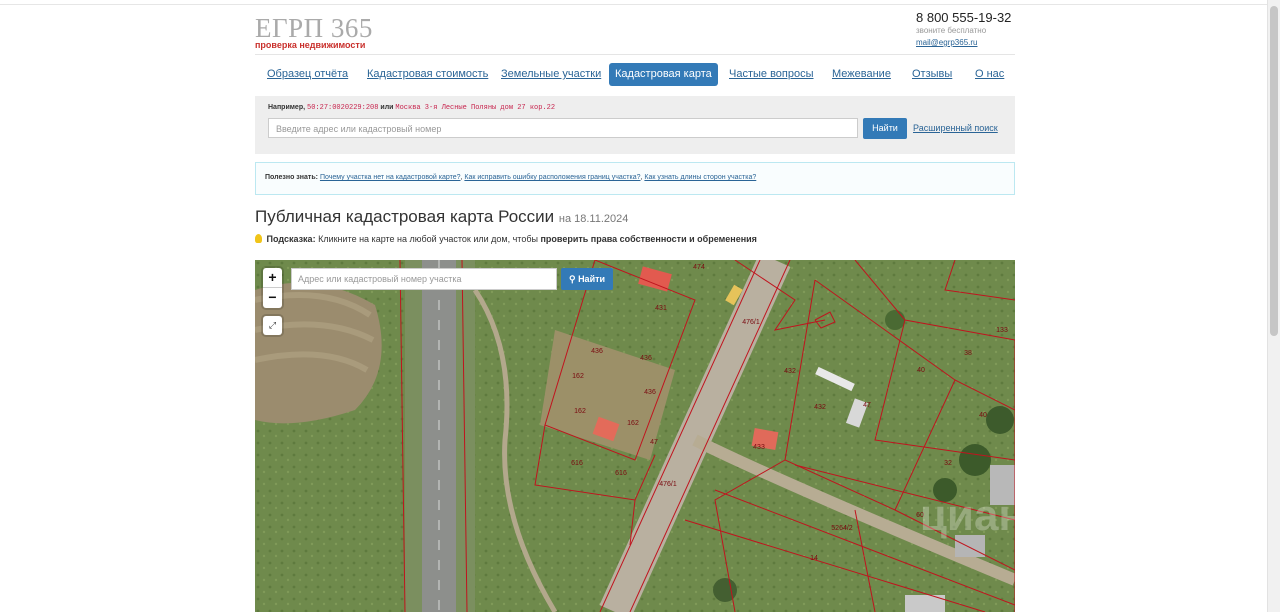  I want to click on phone-note: звоните бесплатно, so click(951, 30).